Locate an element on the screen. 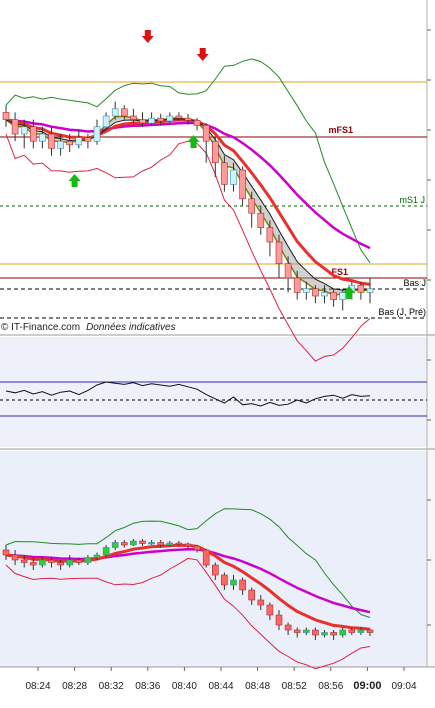 The image size is (435, 708). x-tick-label: 08:56 is located at coordinates (330, 686).